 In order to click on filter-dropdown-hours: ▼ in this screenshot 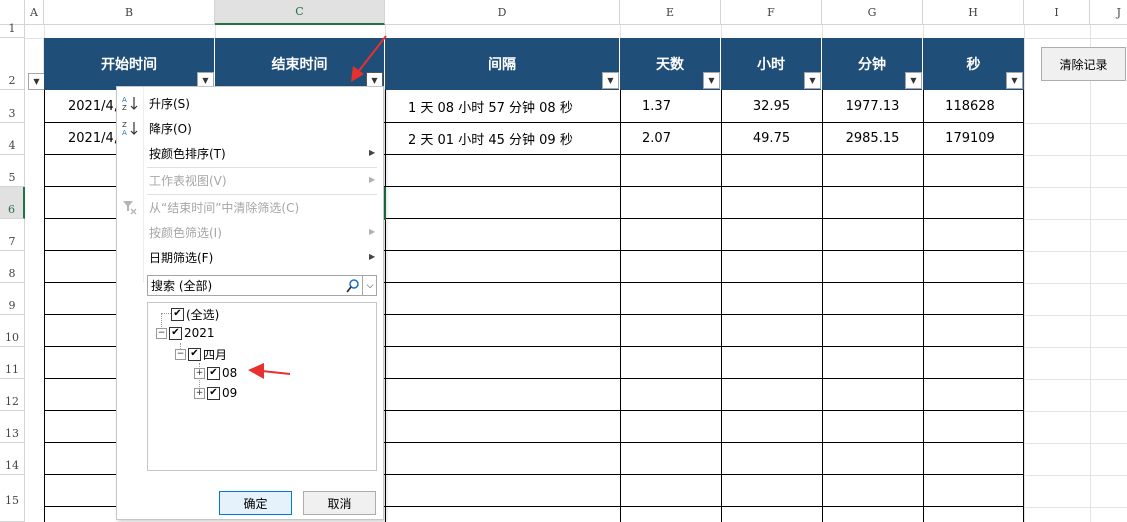, I will do `click(812, 80)`.